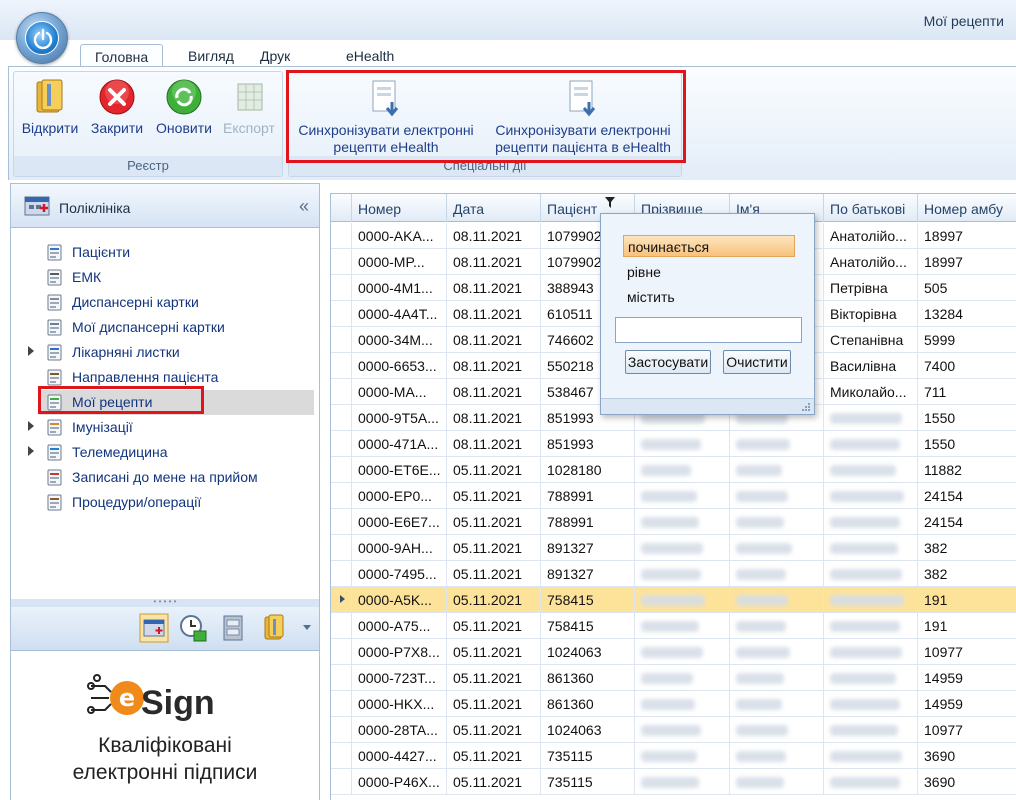  Describe the element at coordinates (486, 116) in the screenshot. I see `highlight-box-sync` at that location.